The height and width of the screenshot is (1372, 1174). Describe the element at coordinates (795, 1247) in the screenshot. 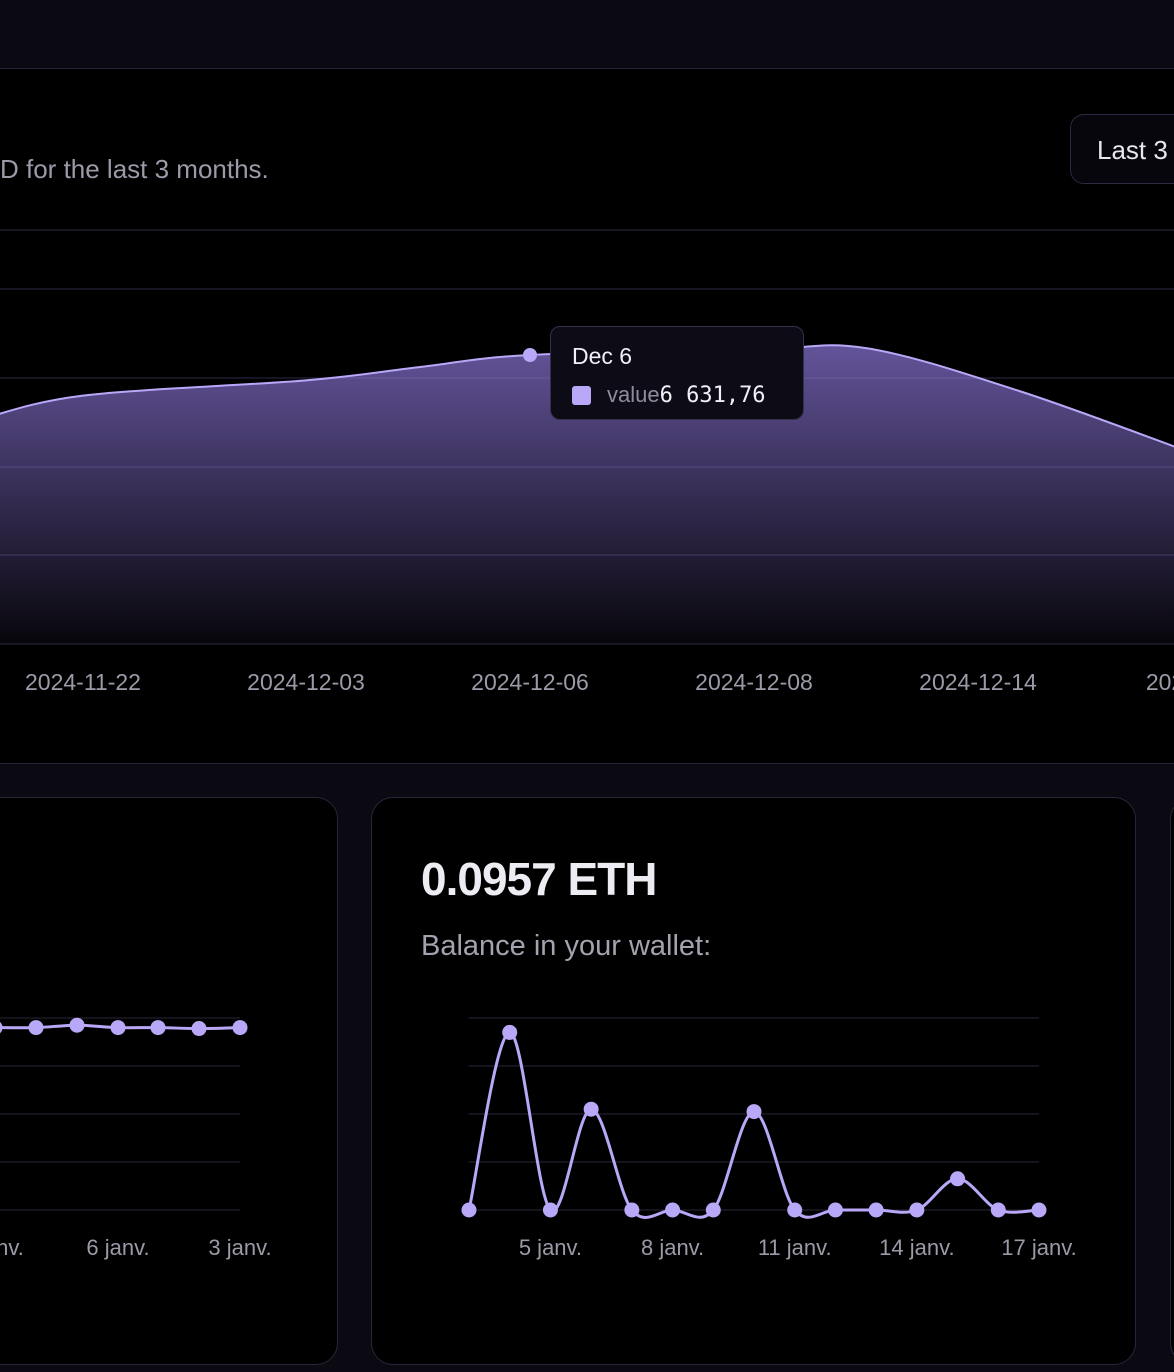

I see `x-tick-label: 11 janv.` at that location.